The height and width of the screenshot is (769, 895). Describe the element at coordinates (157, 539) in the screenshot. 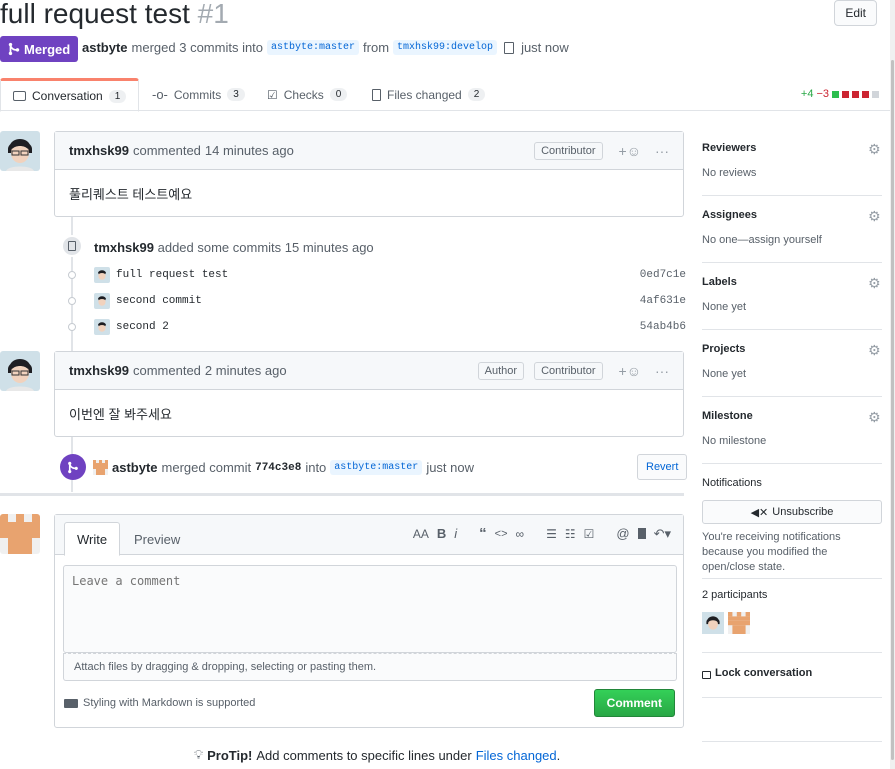

I see `tab-preview: Preview` at that location.